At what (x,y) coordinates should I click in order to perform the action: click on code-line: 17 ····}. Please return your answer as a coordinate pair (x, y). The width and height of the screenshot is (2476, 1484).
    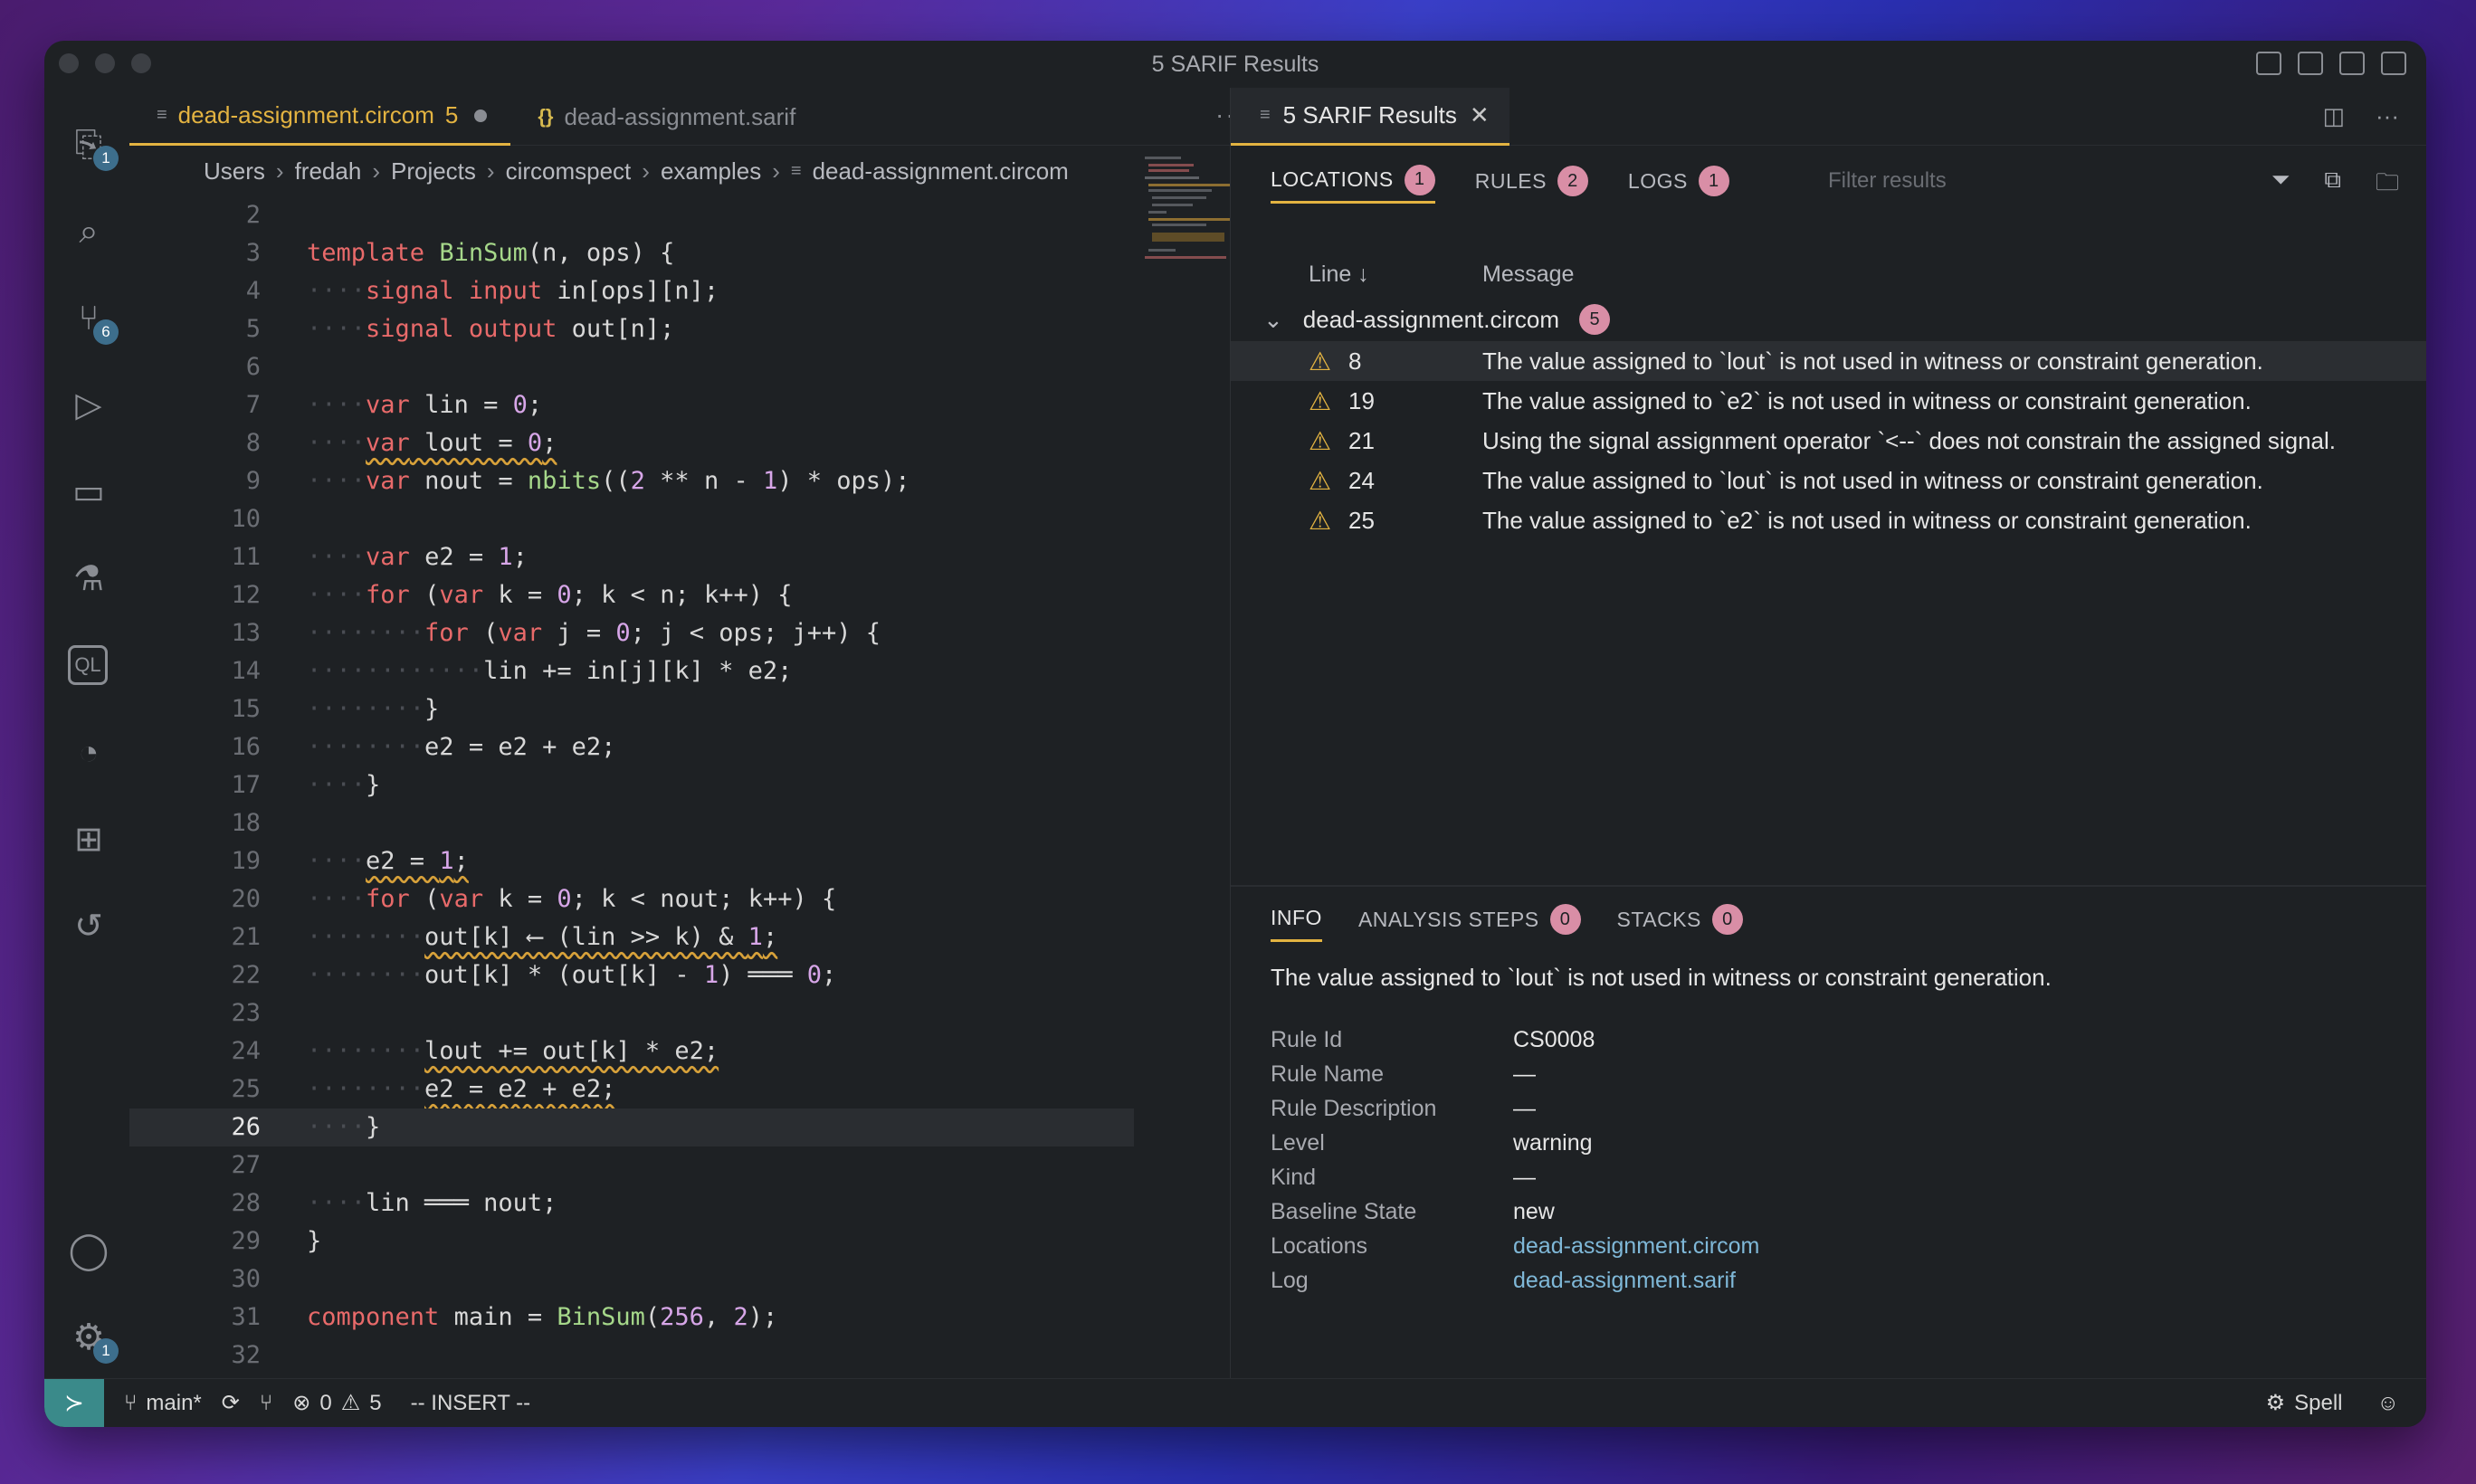
    Looking at the image, I should click on (631, 785).